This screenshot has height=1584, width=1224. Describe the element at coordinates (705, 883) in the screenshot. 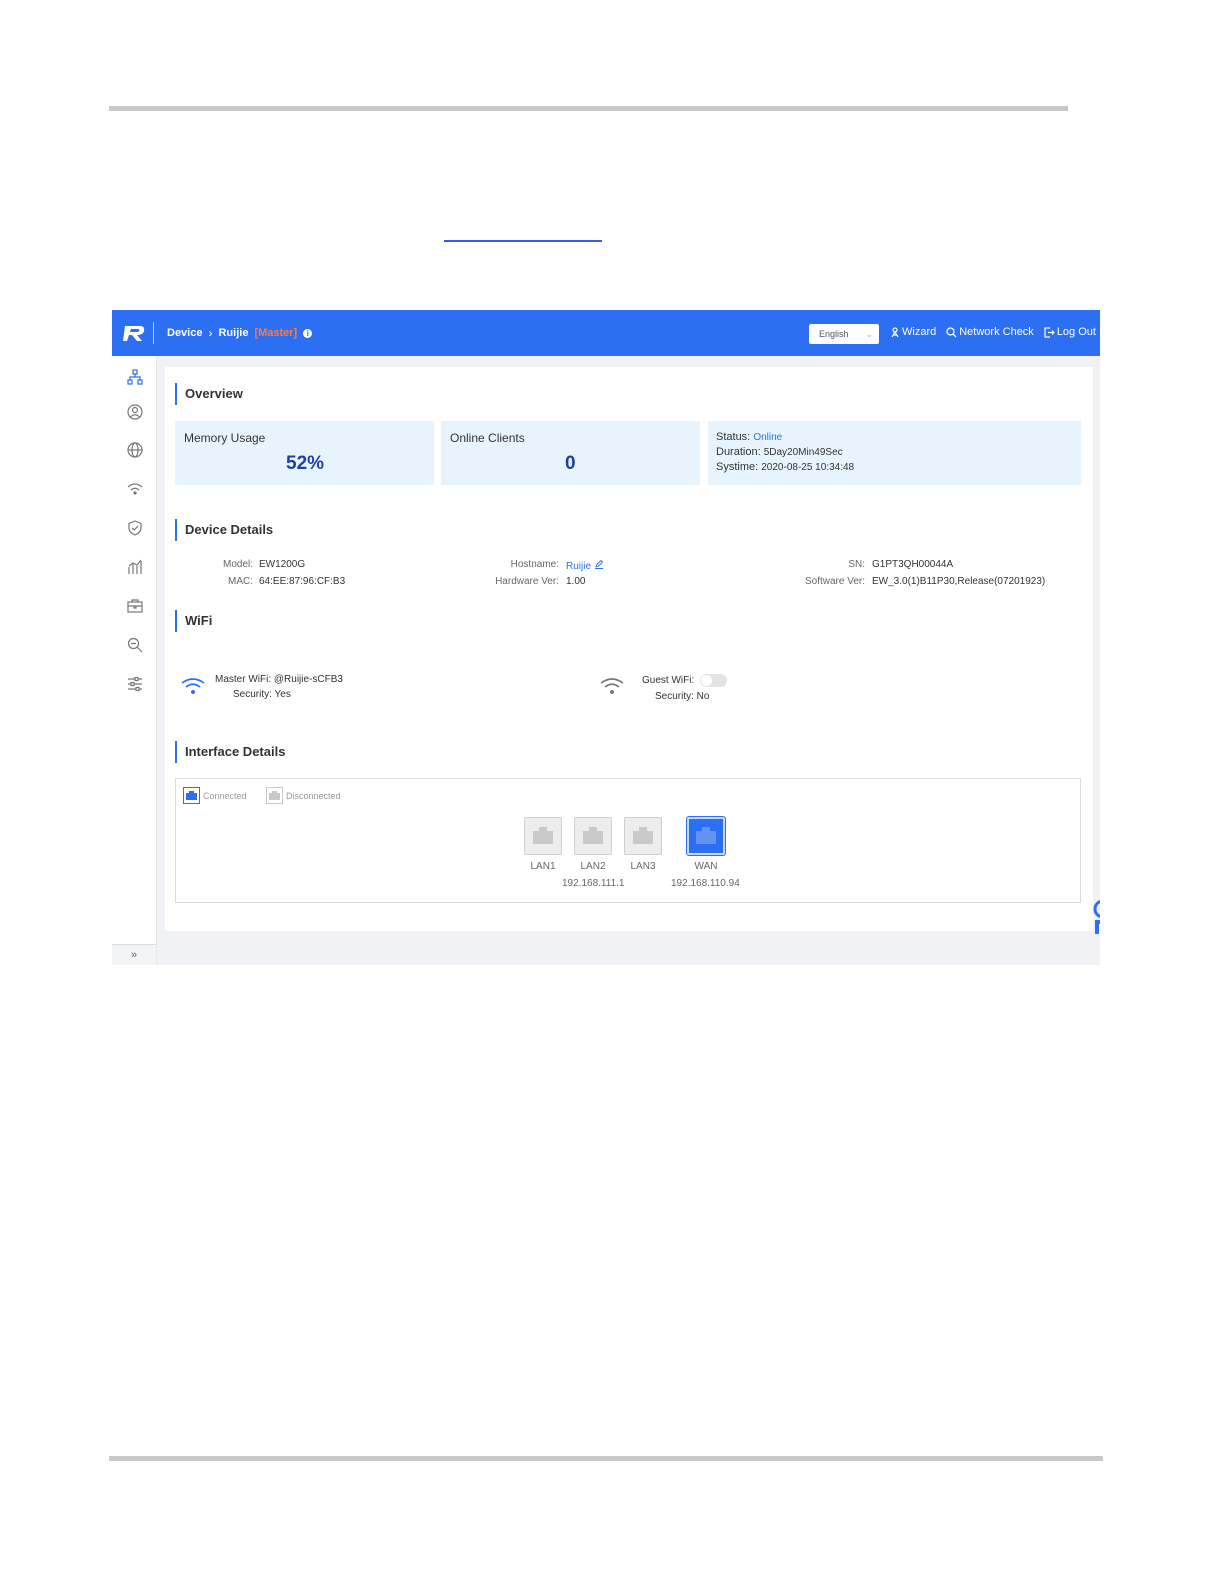

I see `wan-ip: 192.168.110.94` at that location.